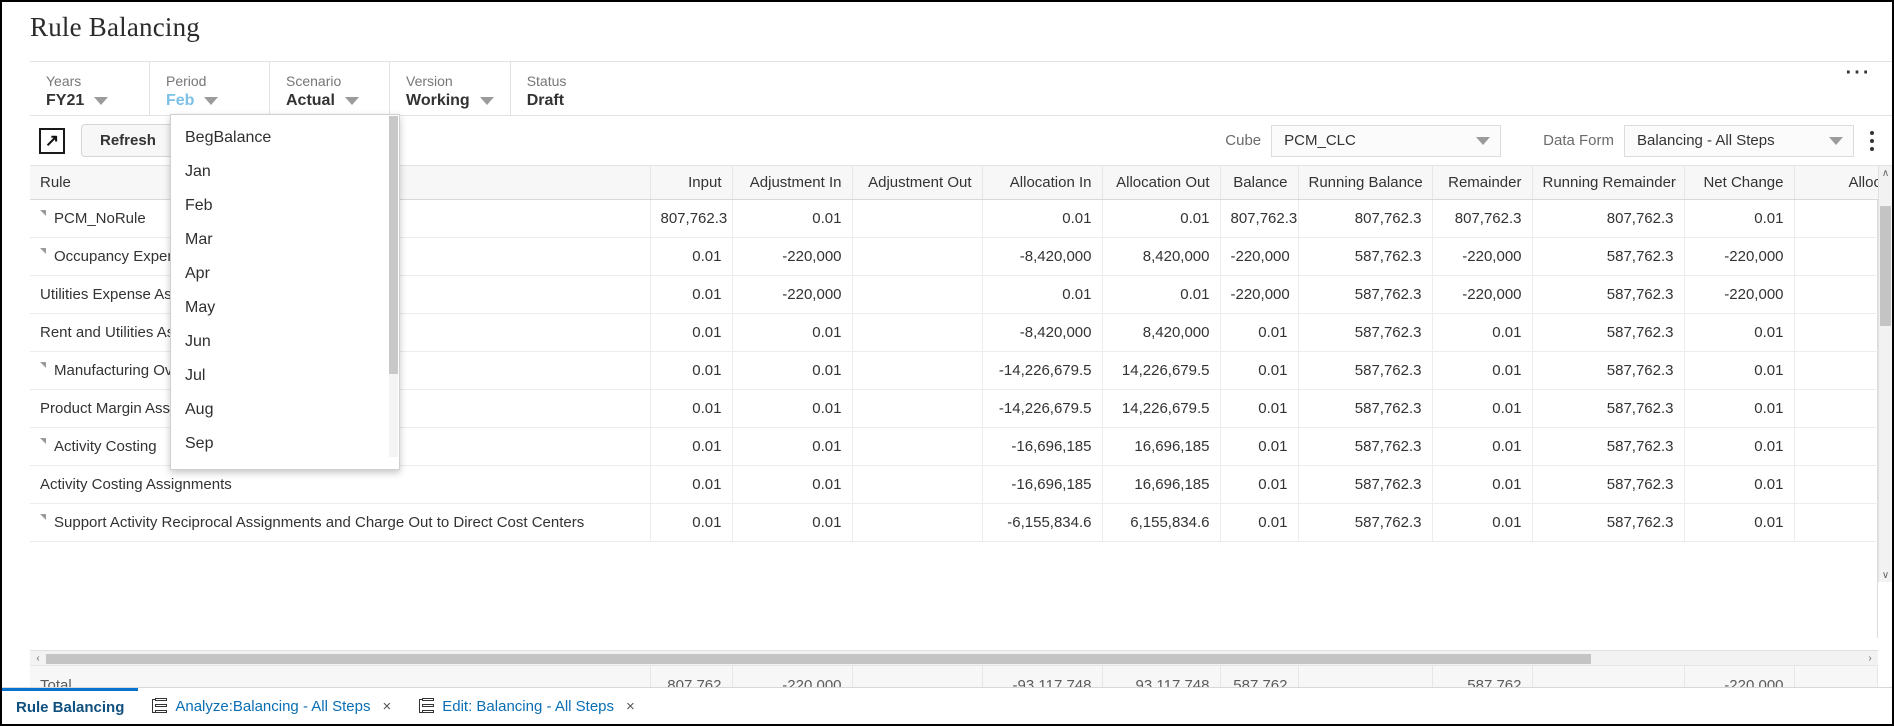  What do you see at coordinates (128, 140) in the screenshot?
I see `refresh-button: Refresh` at bounding box center [128, 140].